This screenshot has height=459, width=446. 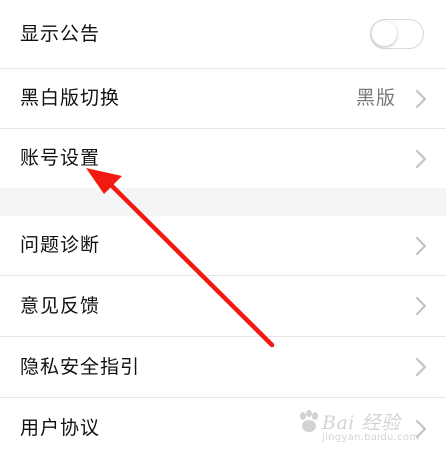 What do you see at coordinates (60, 33) in the screenshot?
I see `settings-row-label: 显示公告` at bounding box center [60, 33].